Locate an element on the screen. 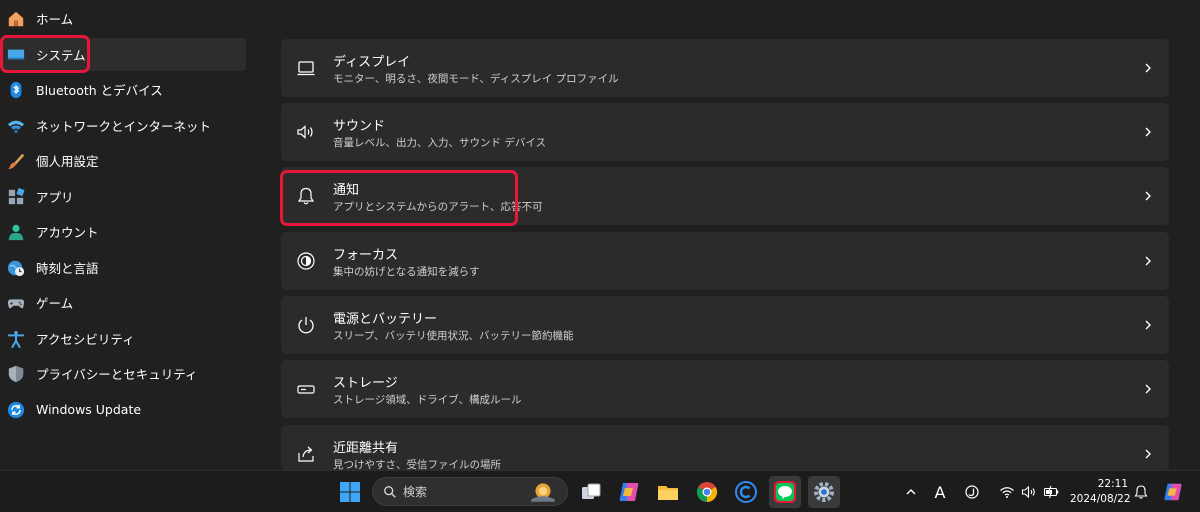 This screenshot has height=512, width=1200. storage-icon is located at coordinates (306, 389).